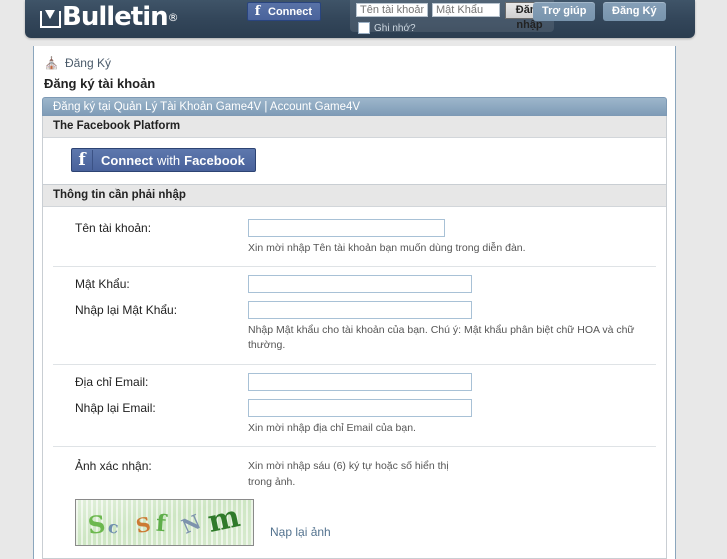 This screenshot has height=559, width=727. Describe the element at coordinates (191, 524) in the screenshot. I see `captcha-char-5: N` at that location.